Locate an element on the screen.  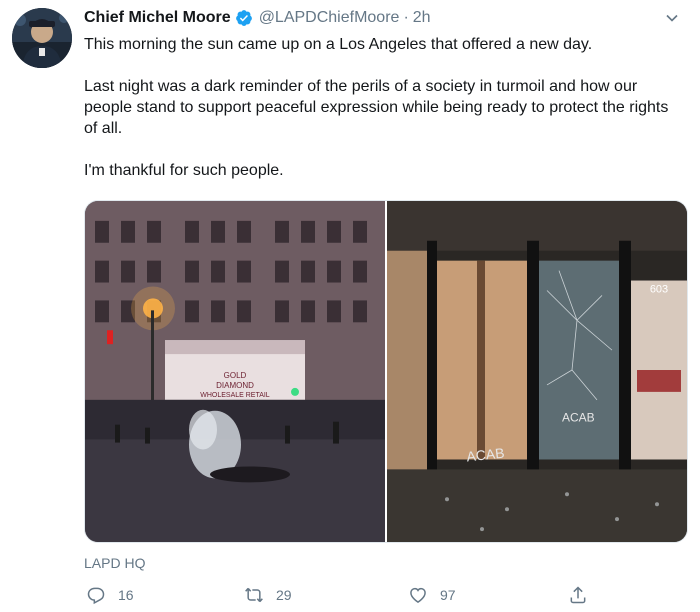
retweet-count: 29 is located at coordinates (284, 595).